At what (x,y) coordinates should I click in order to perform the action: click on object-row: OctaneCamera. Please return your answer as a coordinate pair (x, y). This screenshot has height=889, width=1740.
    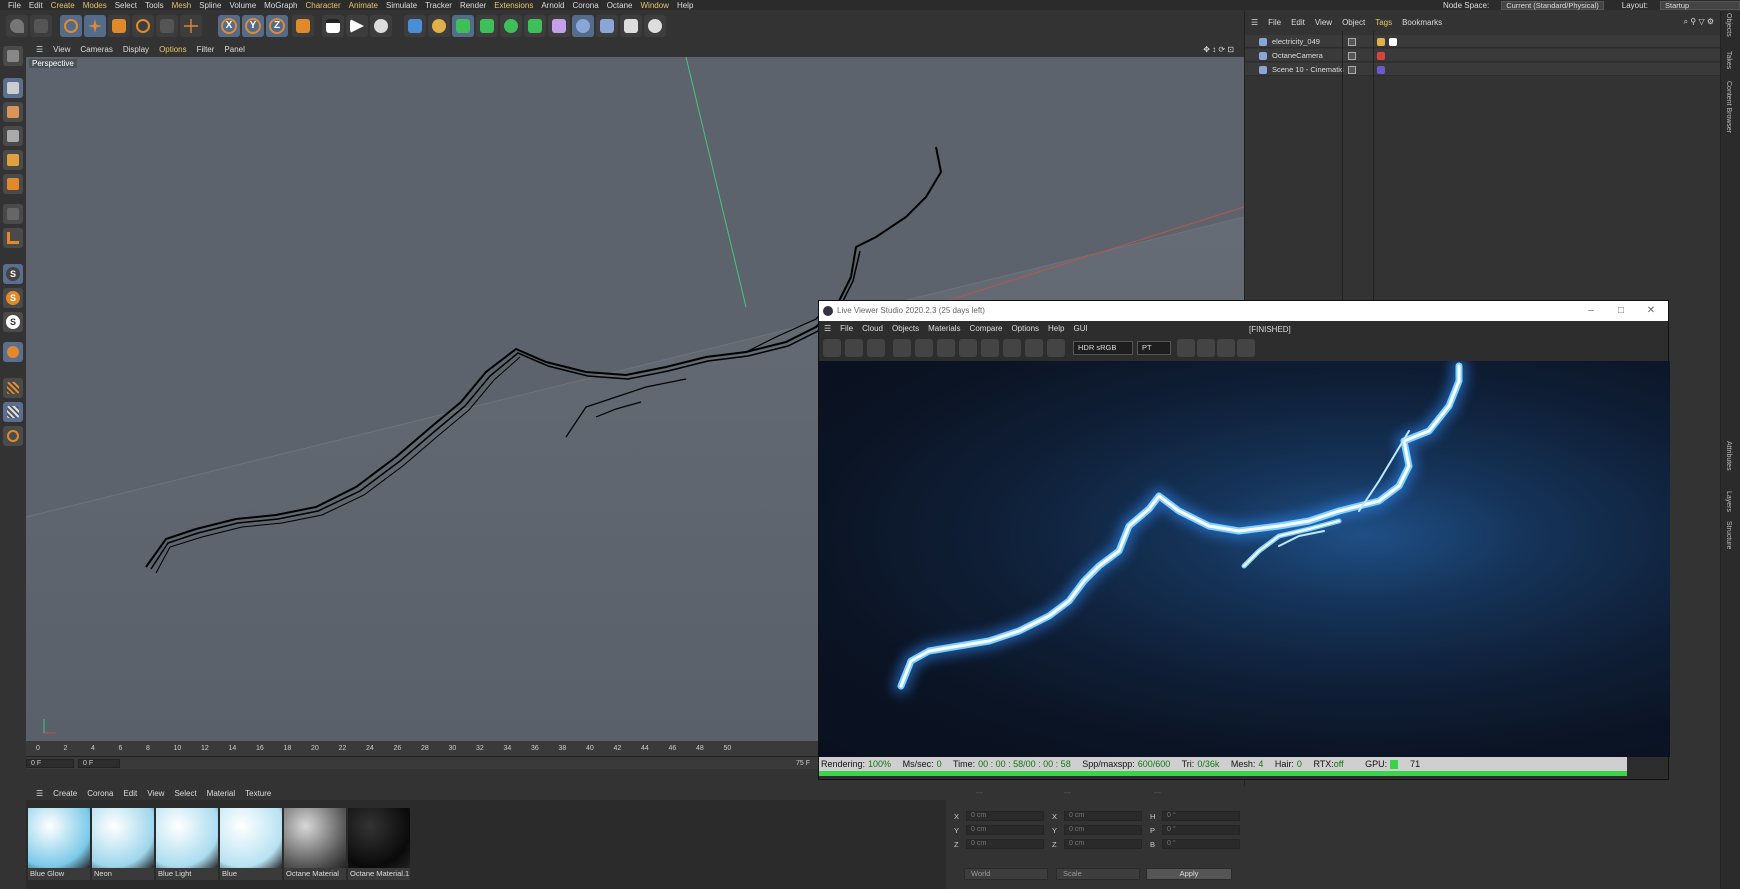
    Looking at the image, I should click on (1482, 55).